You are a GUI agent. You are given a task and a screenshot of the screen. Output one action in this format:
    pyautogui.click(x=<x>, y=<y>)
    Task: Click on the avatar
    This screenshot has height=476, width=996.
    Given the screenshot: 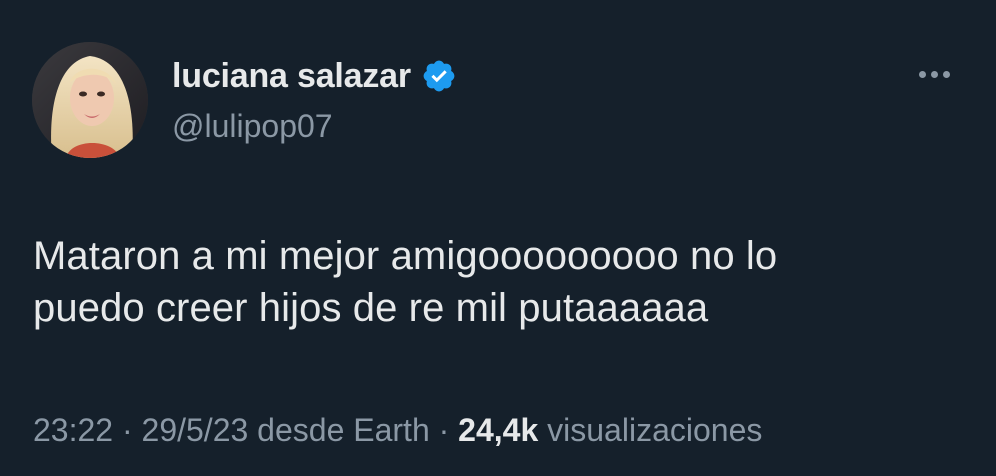 What is the action you would take?
    pyautogui.click(x=90, y=100)
    